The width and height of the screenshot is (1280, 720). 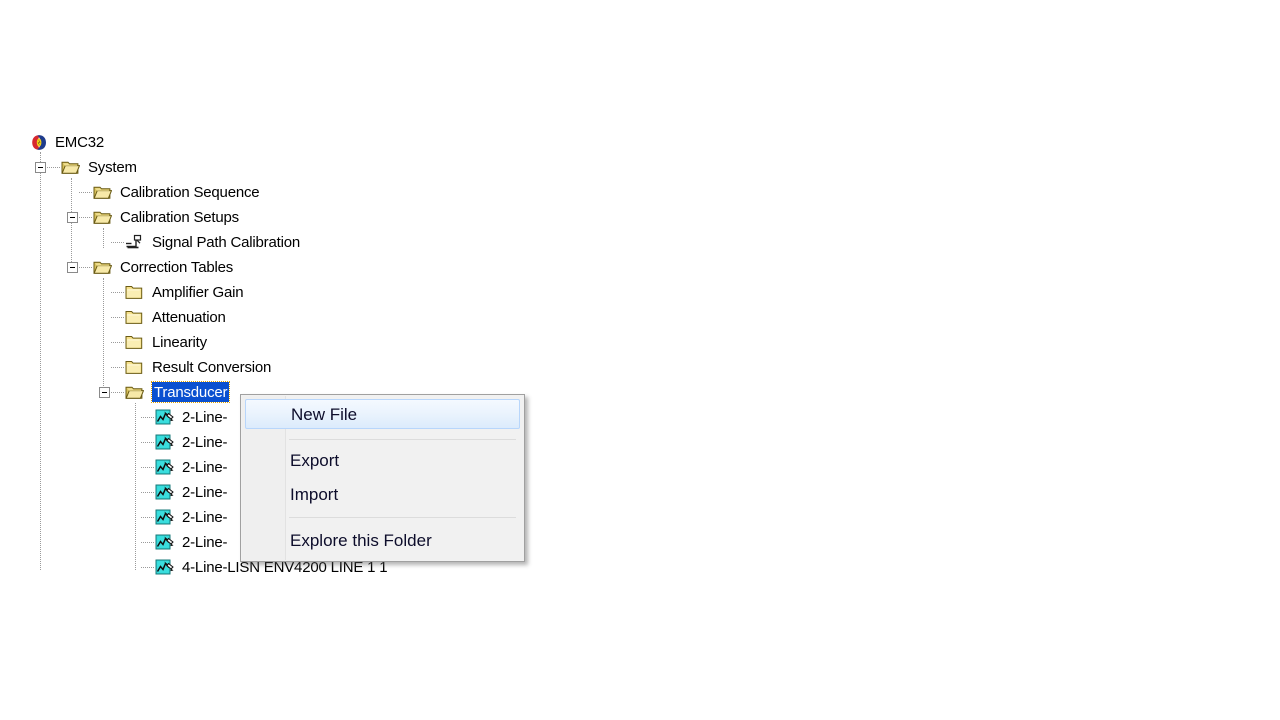 What do you see at coordinates (190, 192) in the screenshot?
I see `tree-node-label: Calibration Sequence` at bounding box center [190, 192].